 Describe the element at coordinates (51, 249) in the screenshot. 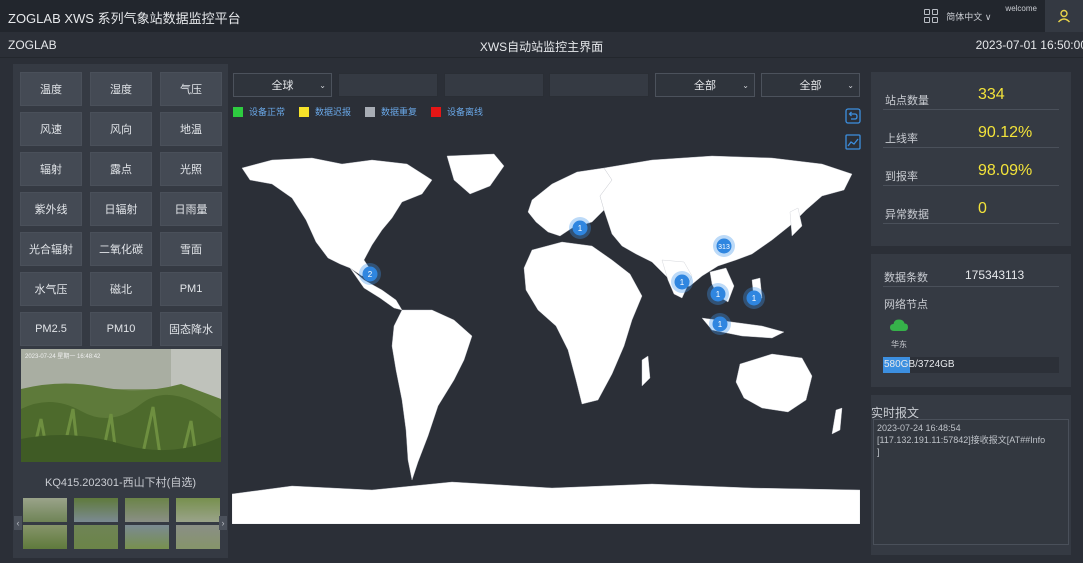

I see `metric-button: 光合辐射` at that location.